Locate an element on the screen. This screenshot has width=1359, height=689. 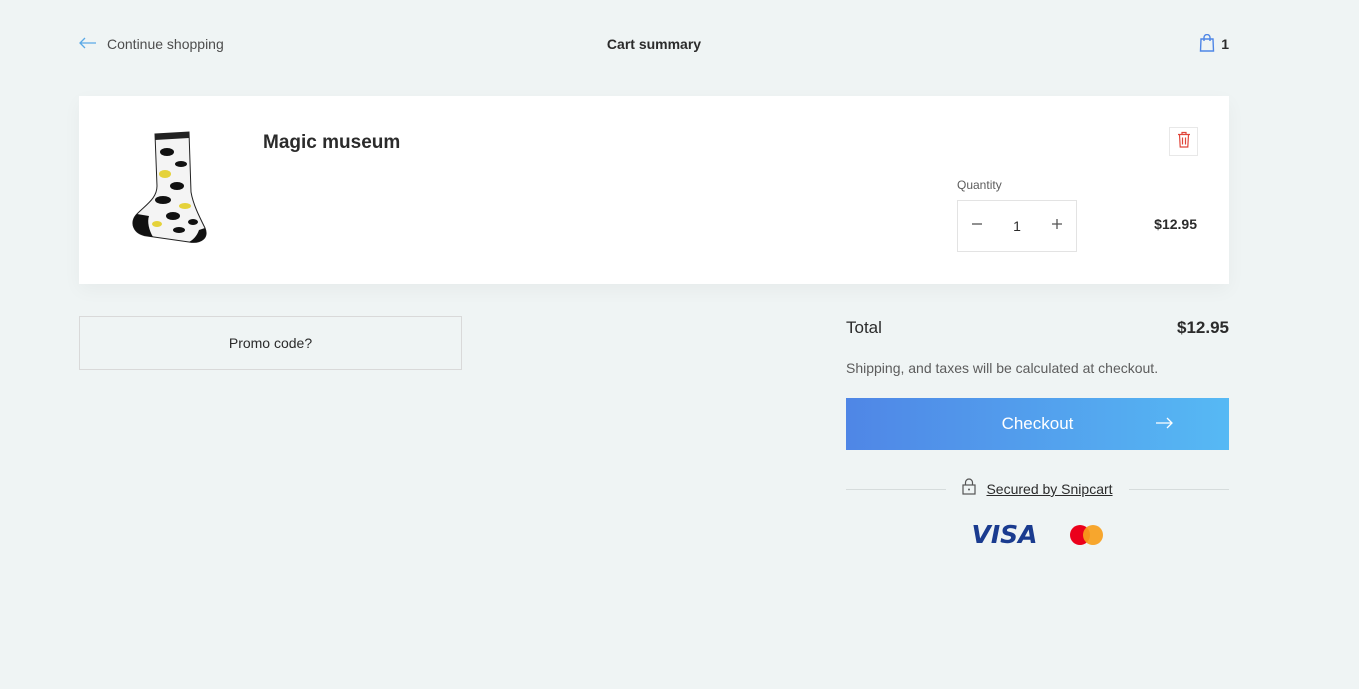
product-name: Magic museum is located at coordinates (332, 142).